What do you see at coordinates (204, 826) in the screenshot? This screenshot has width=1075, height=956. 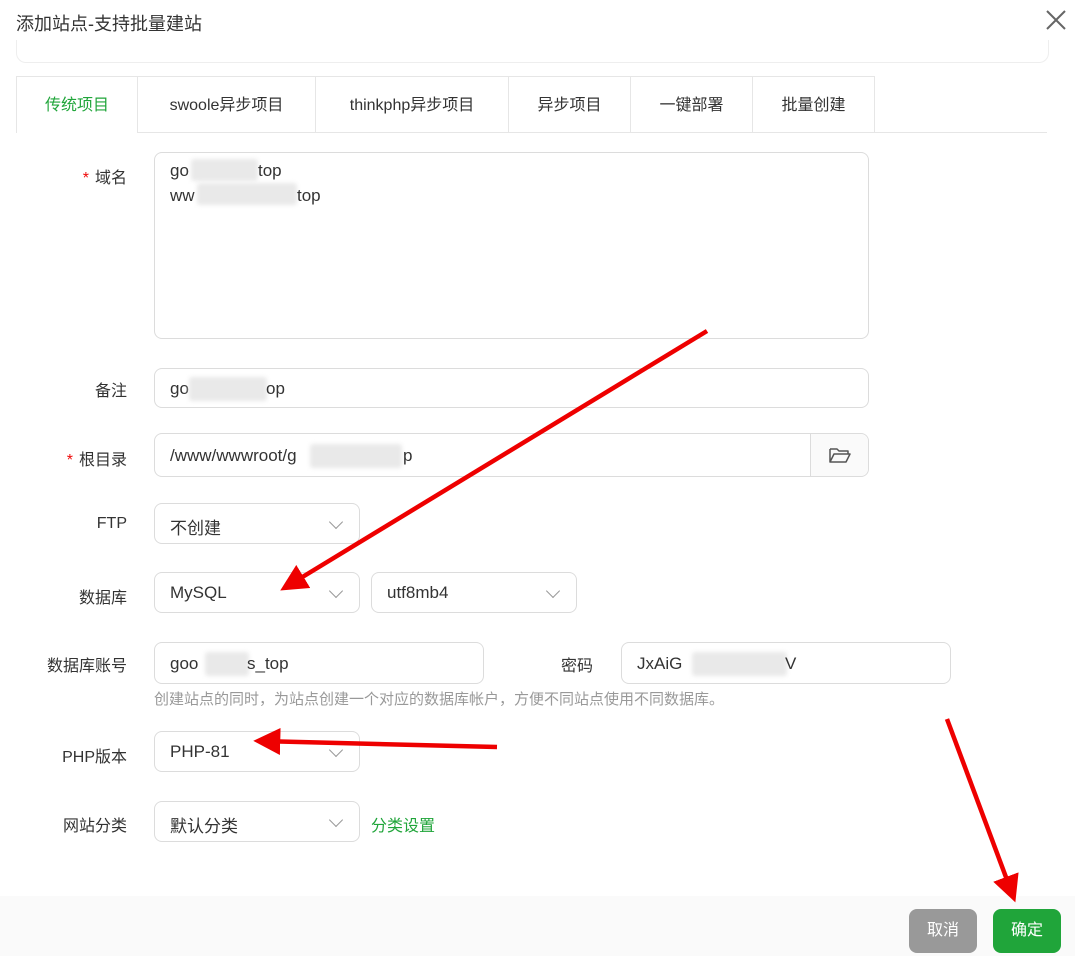 I see `site-category-value: 默认分类` at bounding box center [204, 826].